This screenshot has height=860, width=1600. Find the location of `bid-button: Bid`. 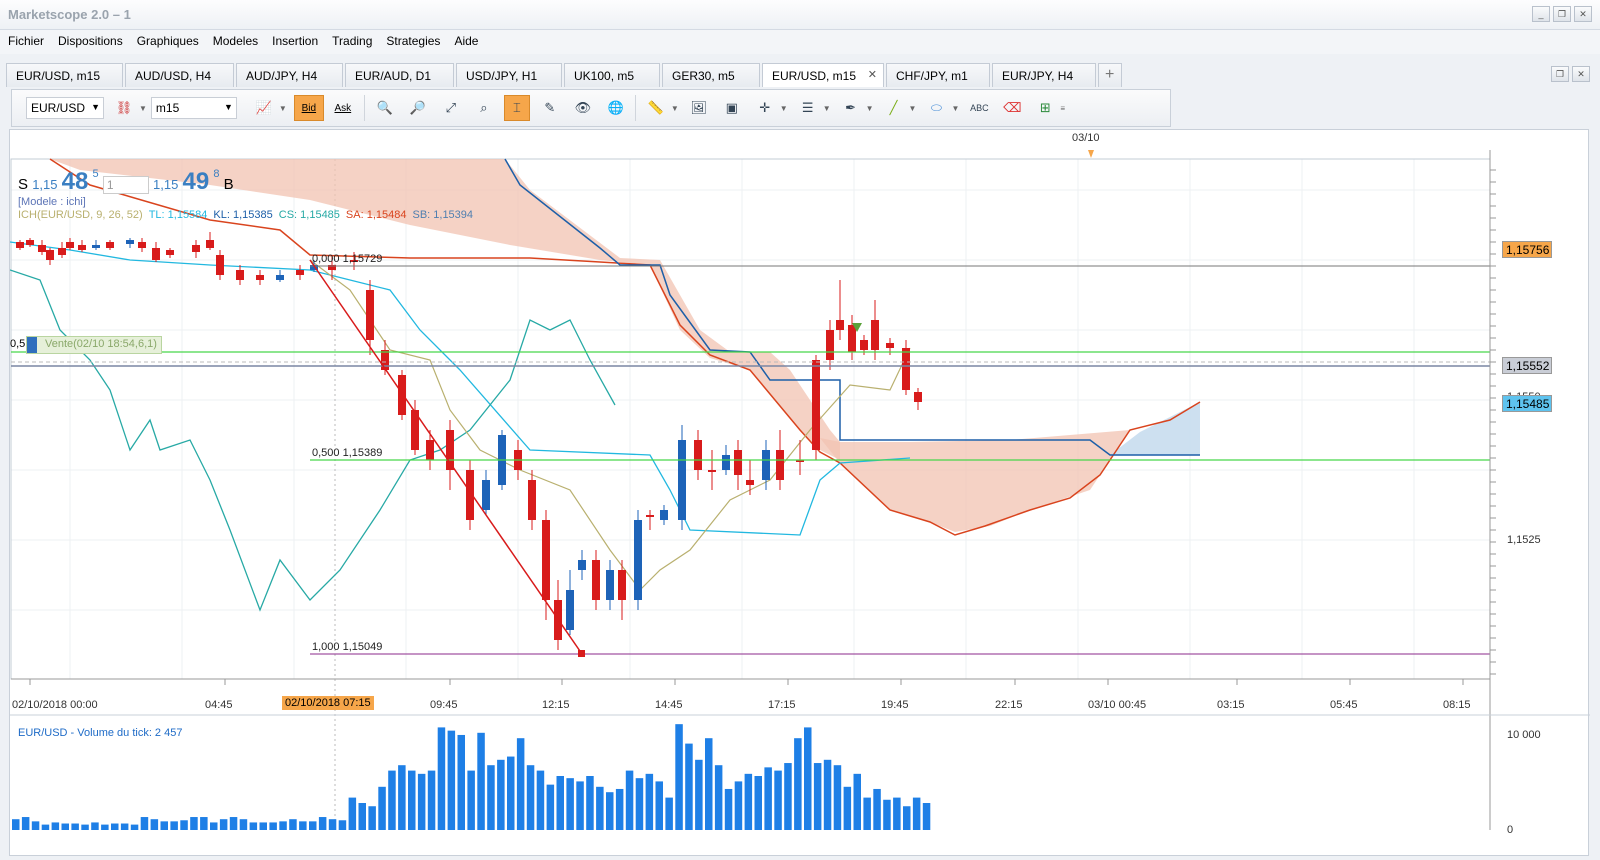

bid-button: Bid is located at coordinates (308, 108).